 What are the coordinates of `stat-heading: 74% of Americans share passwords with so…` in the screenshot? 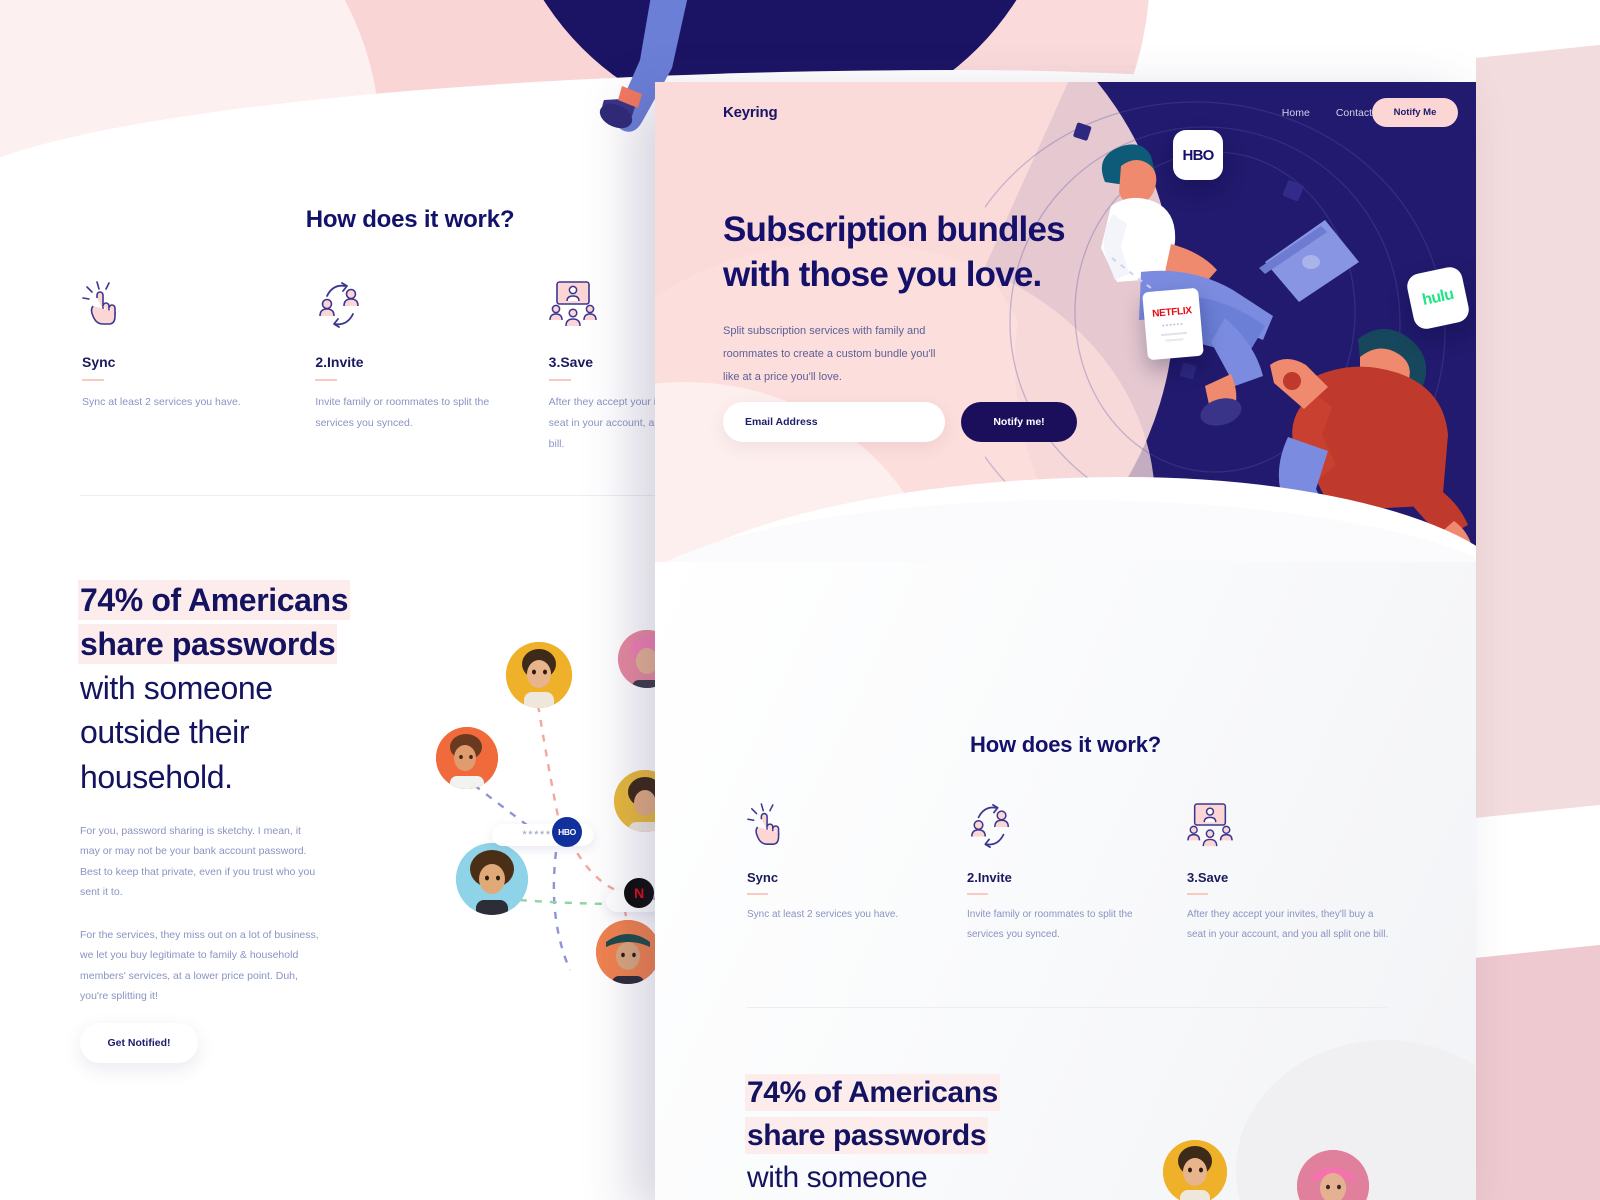 It's located at (912, 1136).